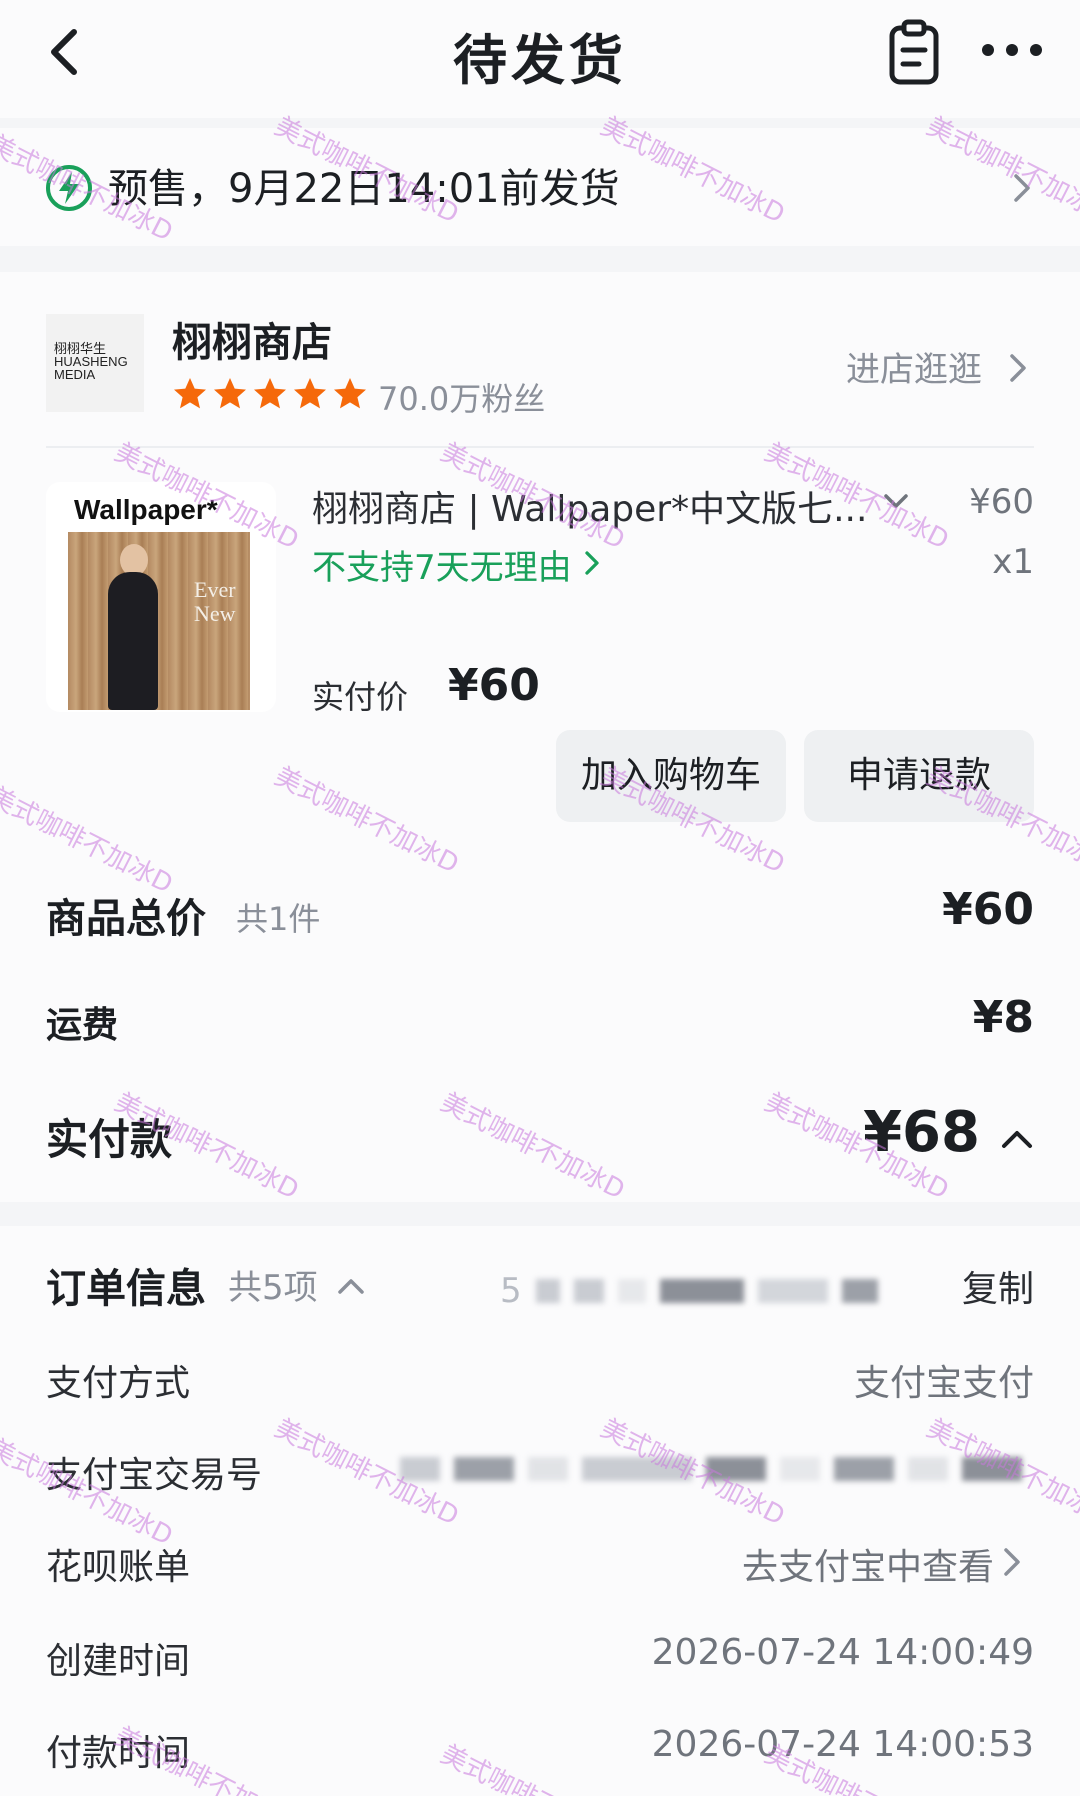  What do you see at coordinates (943, 1383) in the screenshot?
I see `payment-method-value: 支付宝支付` at bounding box center [943, 1383].